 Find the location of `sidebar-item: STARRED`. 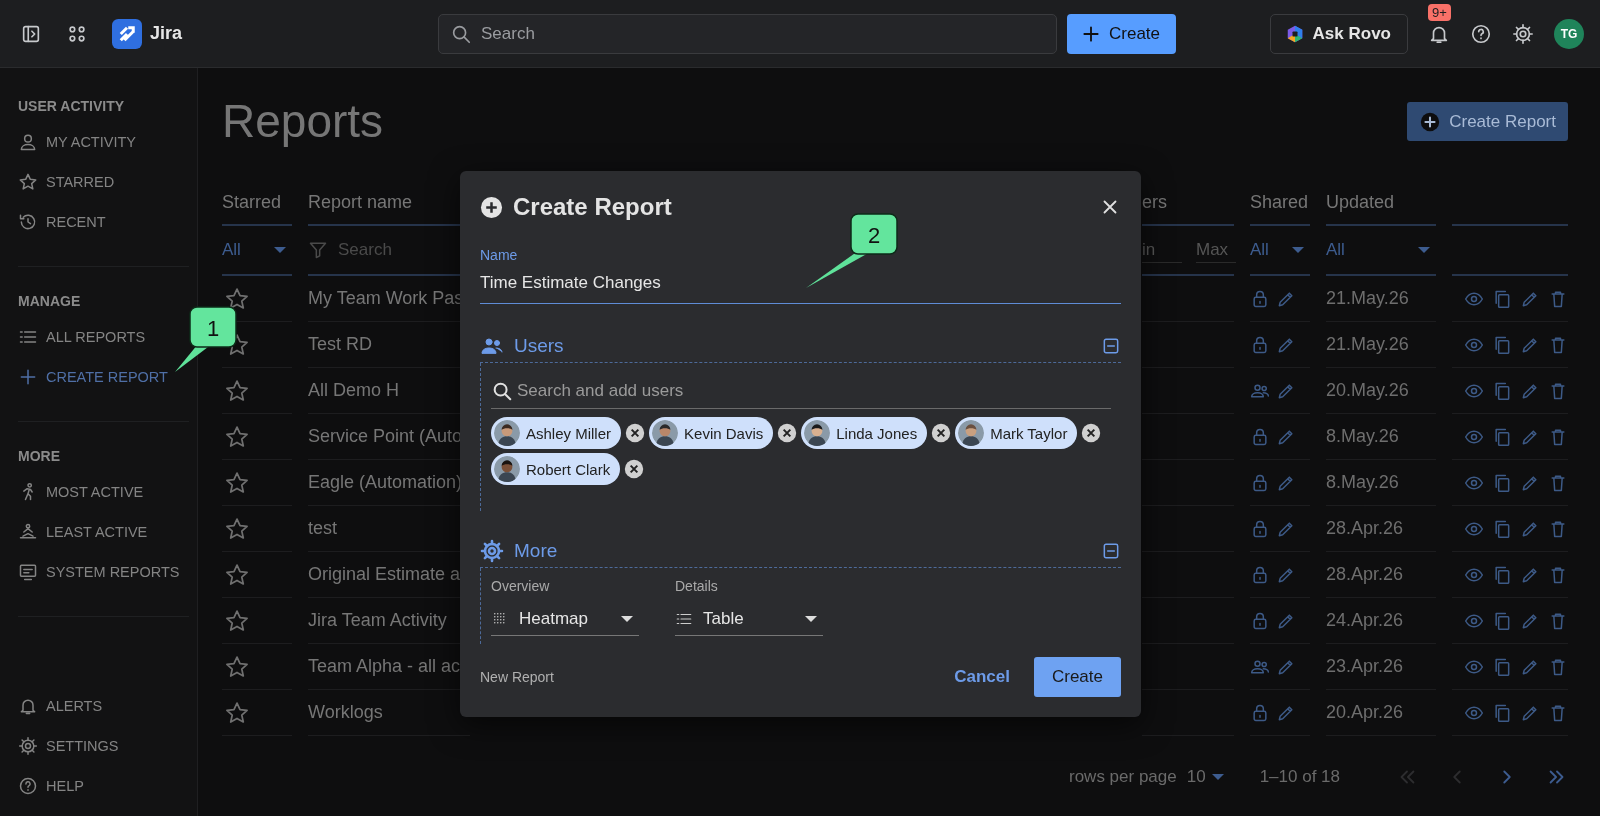

sidebar-item: STARRED is located at coordinates (103, 182).